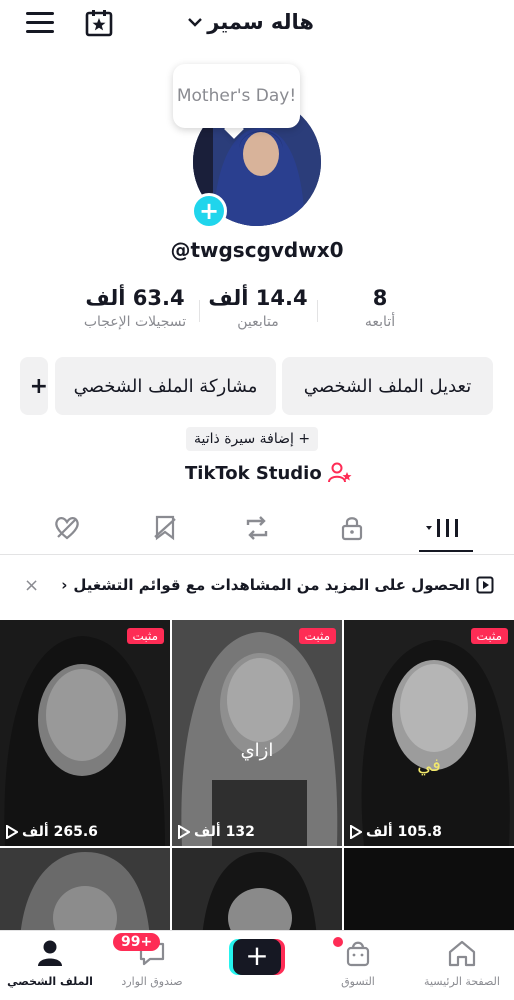  What do you see at coordinates (442, 528) in the screenshot?
I see `grid-icon` at bounding box center [442, 528].